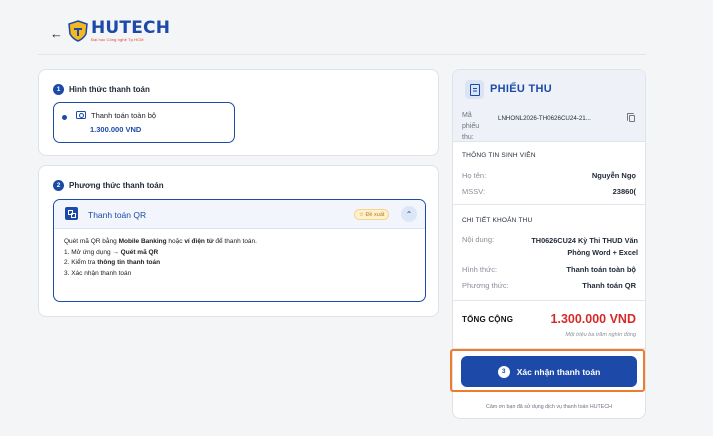 The image size is (713, 436). What do you see at coordinates (116, 129) in the screenshot?
I see `option-amount: 1.300.000 VND` at bounding box center [116, 129].